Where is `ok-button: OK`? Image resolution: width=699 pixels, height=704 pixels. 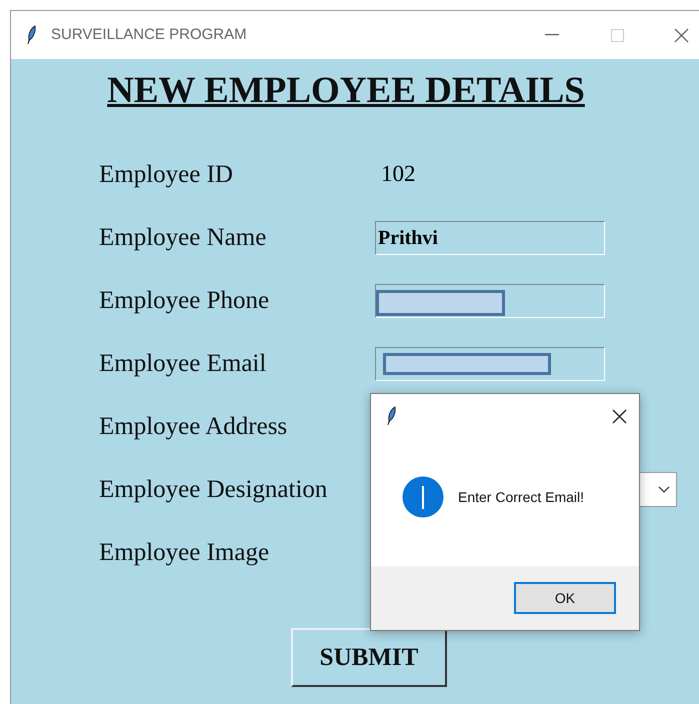
ok-button: OK is located at coordinates (565, 598).